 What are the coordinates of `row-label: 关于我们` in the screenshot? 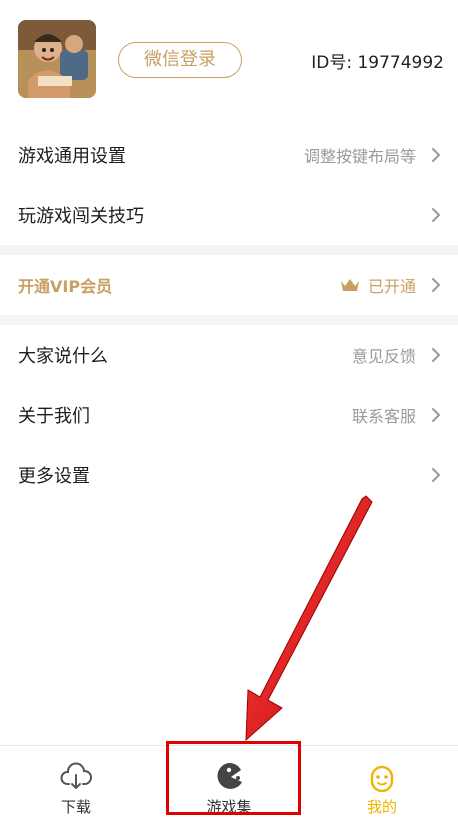 It's located at (54, 416).